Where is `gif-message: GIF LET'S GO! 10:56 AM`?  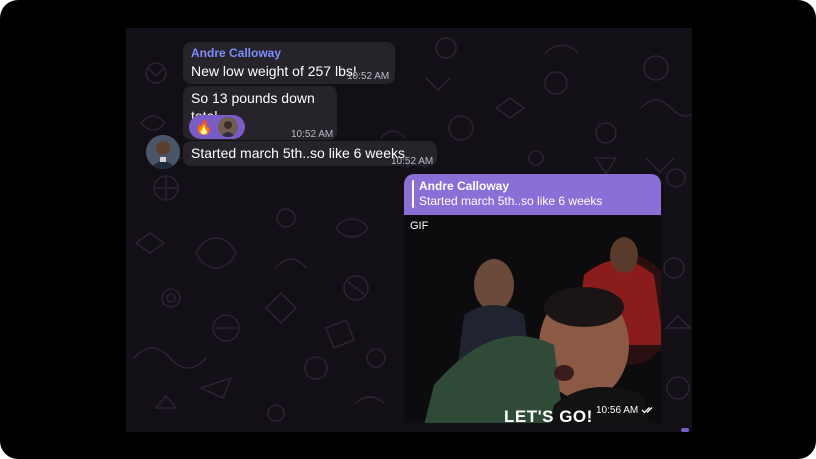 gif-message: GIF LET'S GO! 10:56 AM is located at coordinates (532, 319).